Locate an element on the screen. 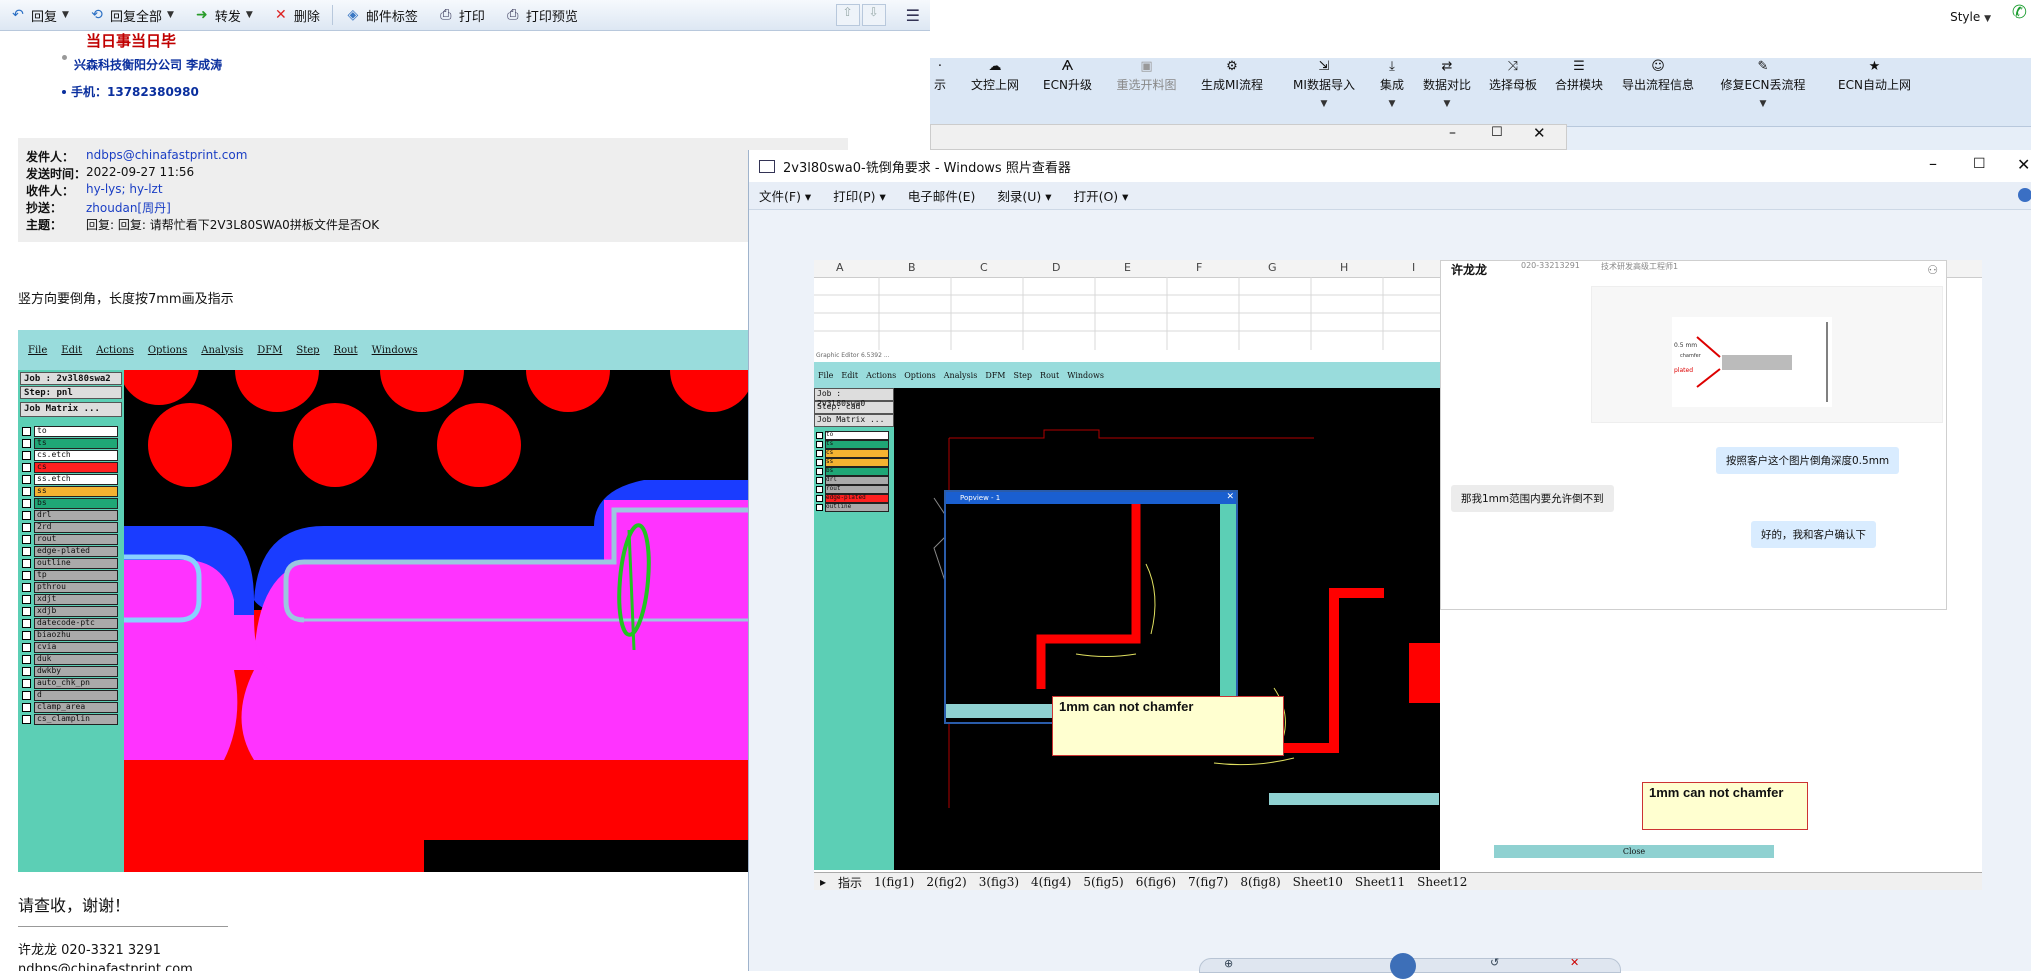 This screenshot has height=979, width=2031. erp-top-area: Style ▼ ✆ is located at coordinates (1480, 29).